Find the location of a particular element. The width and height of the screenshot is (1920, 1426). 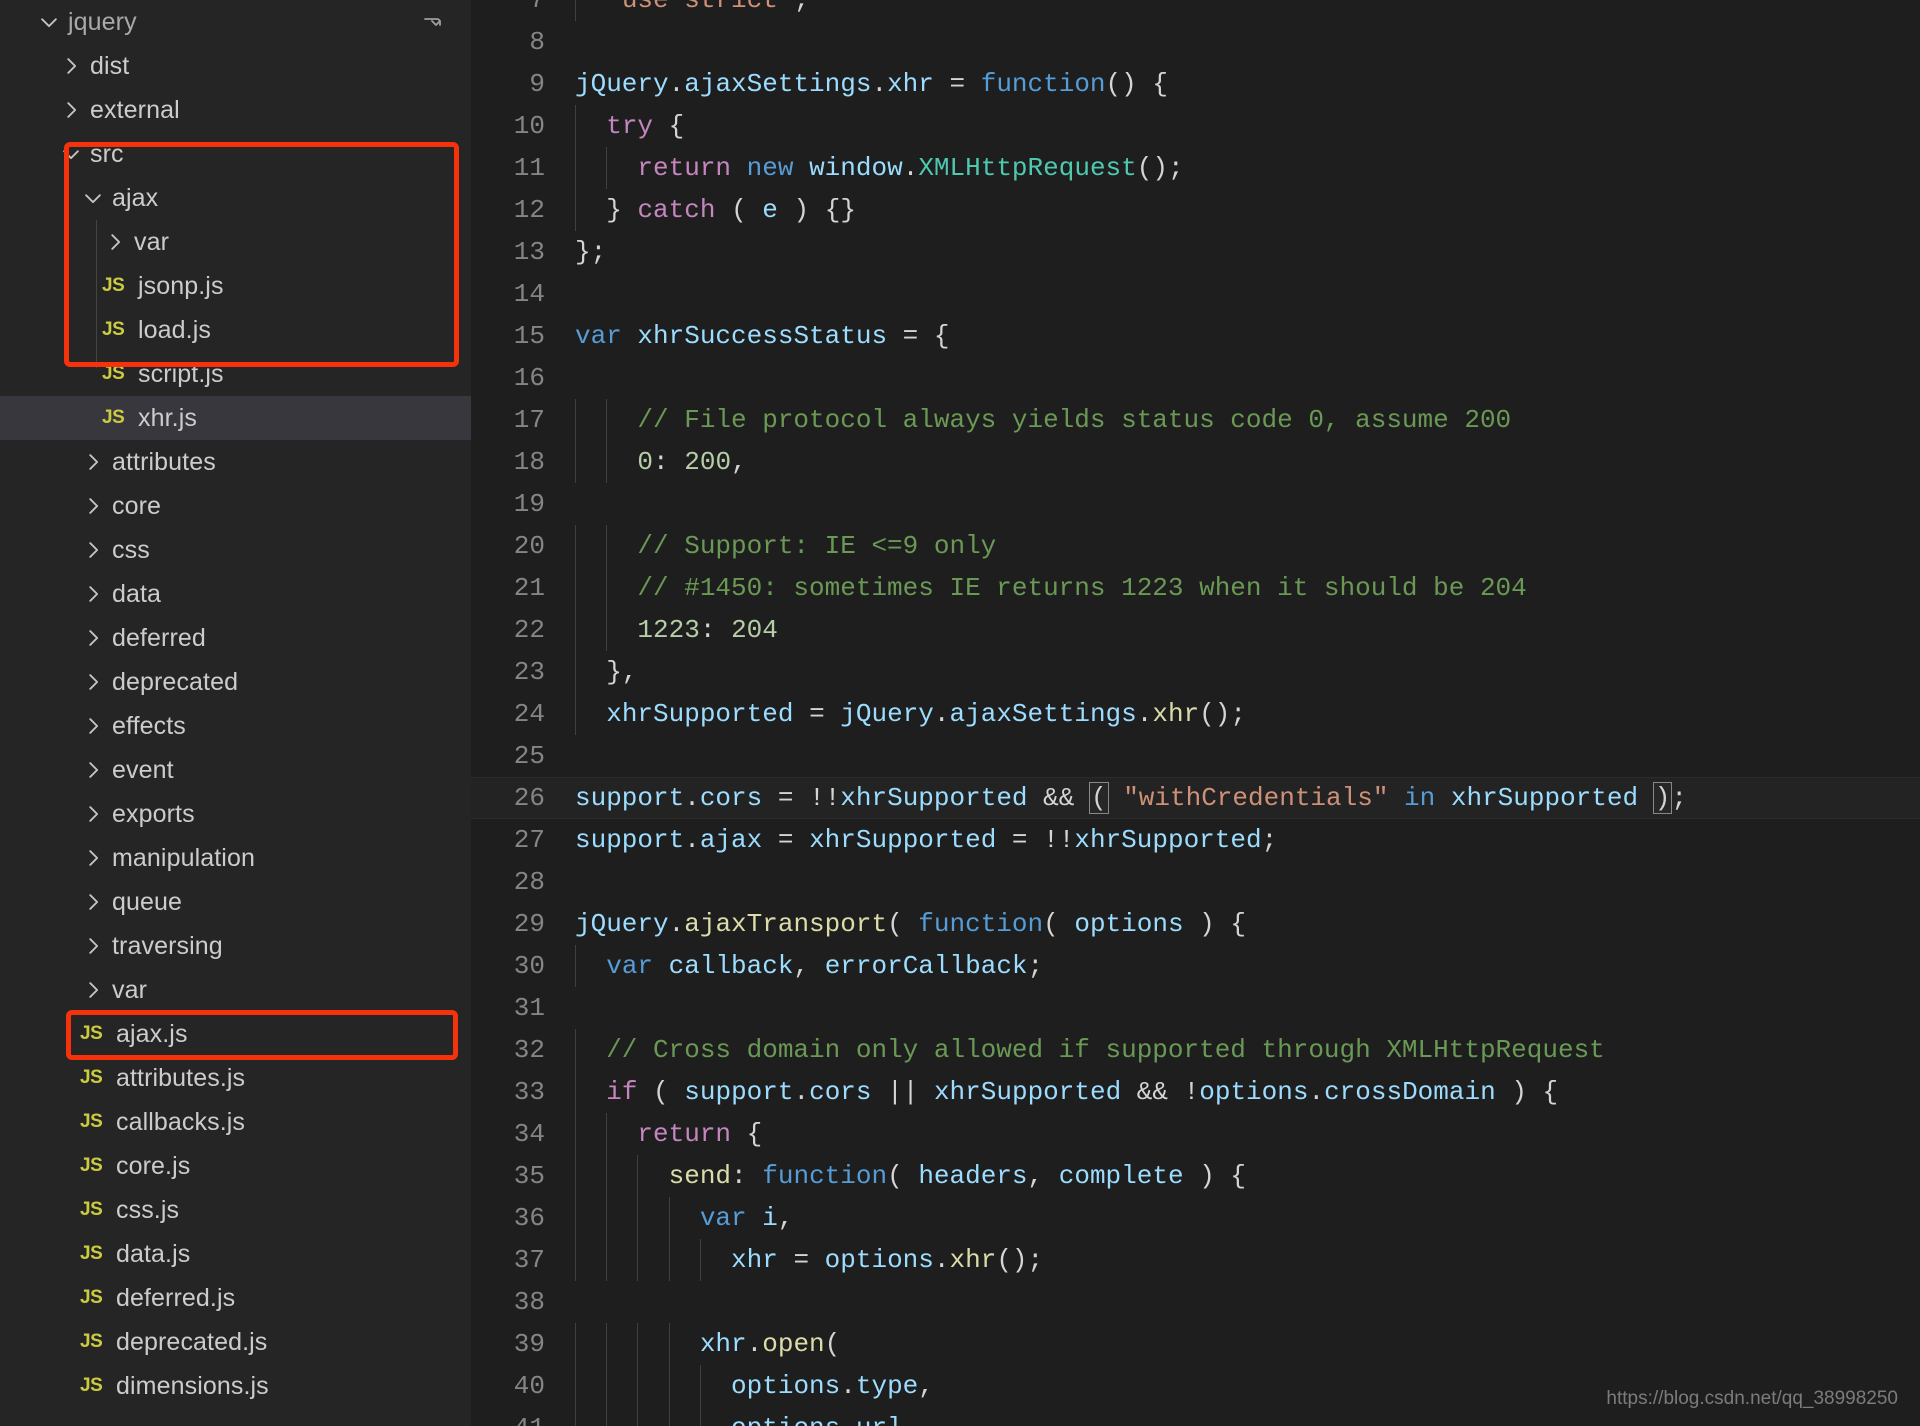

tree-folder-jquery: jquery is located at coordinates (235, 22).